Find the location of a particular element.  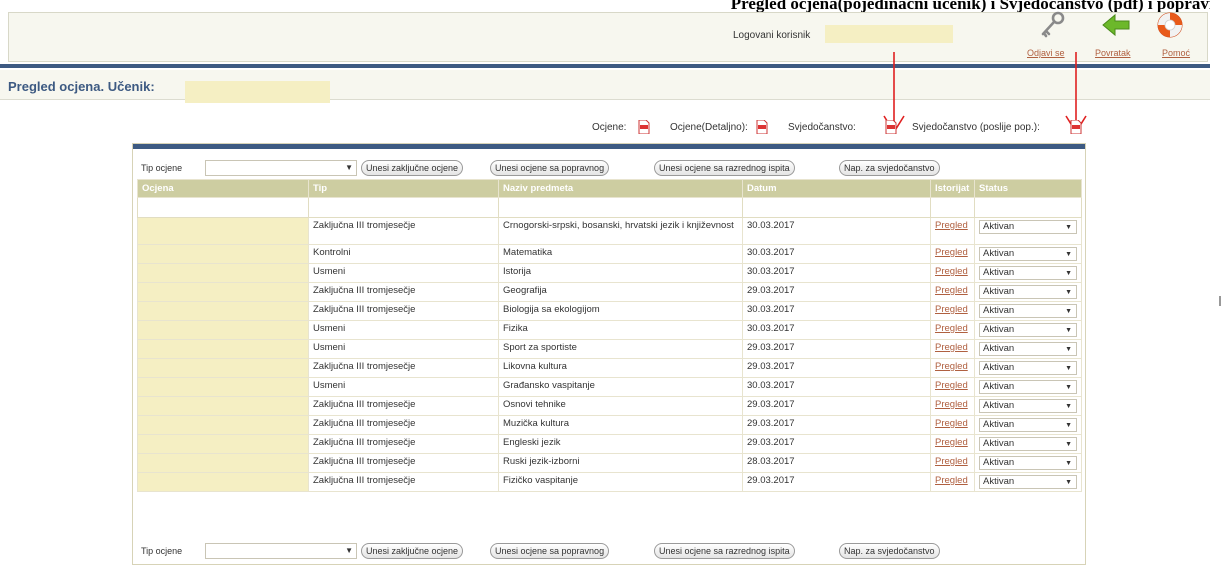

key-icon is located at coordinates (1052, 25).